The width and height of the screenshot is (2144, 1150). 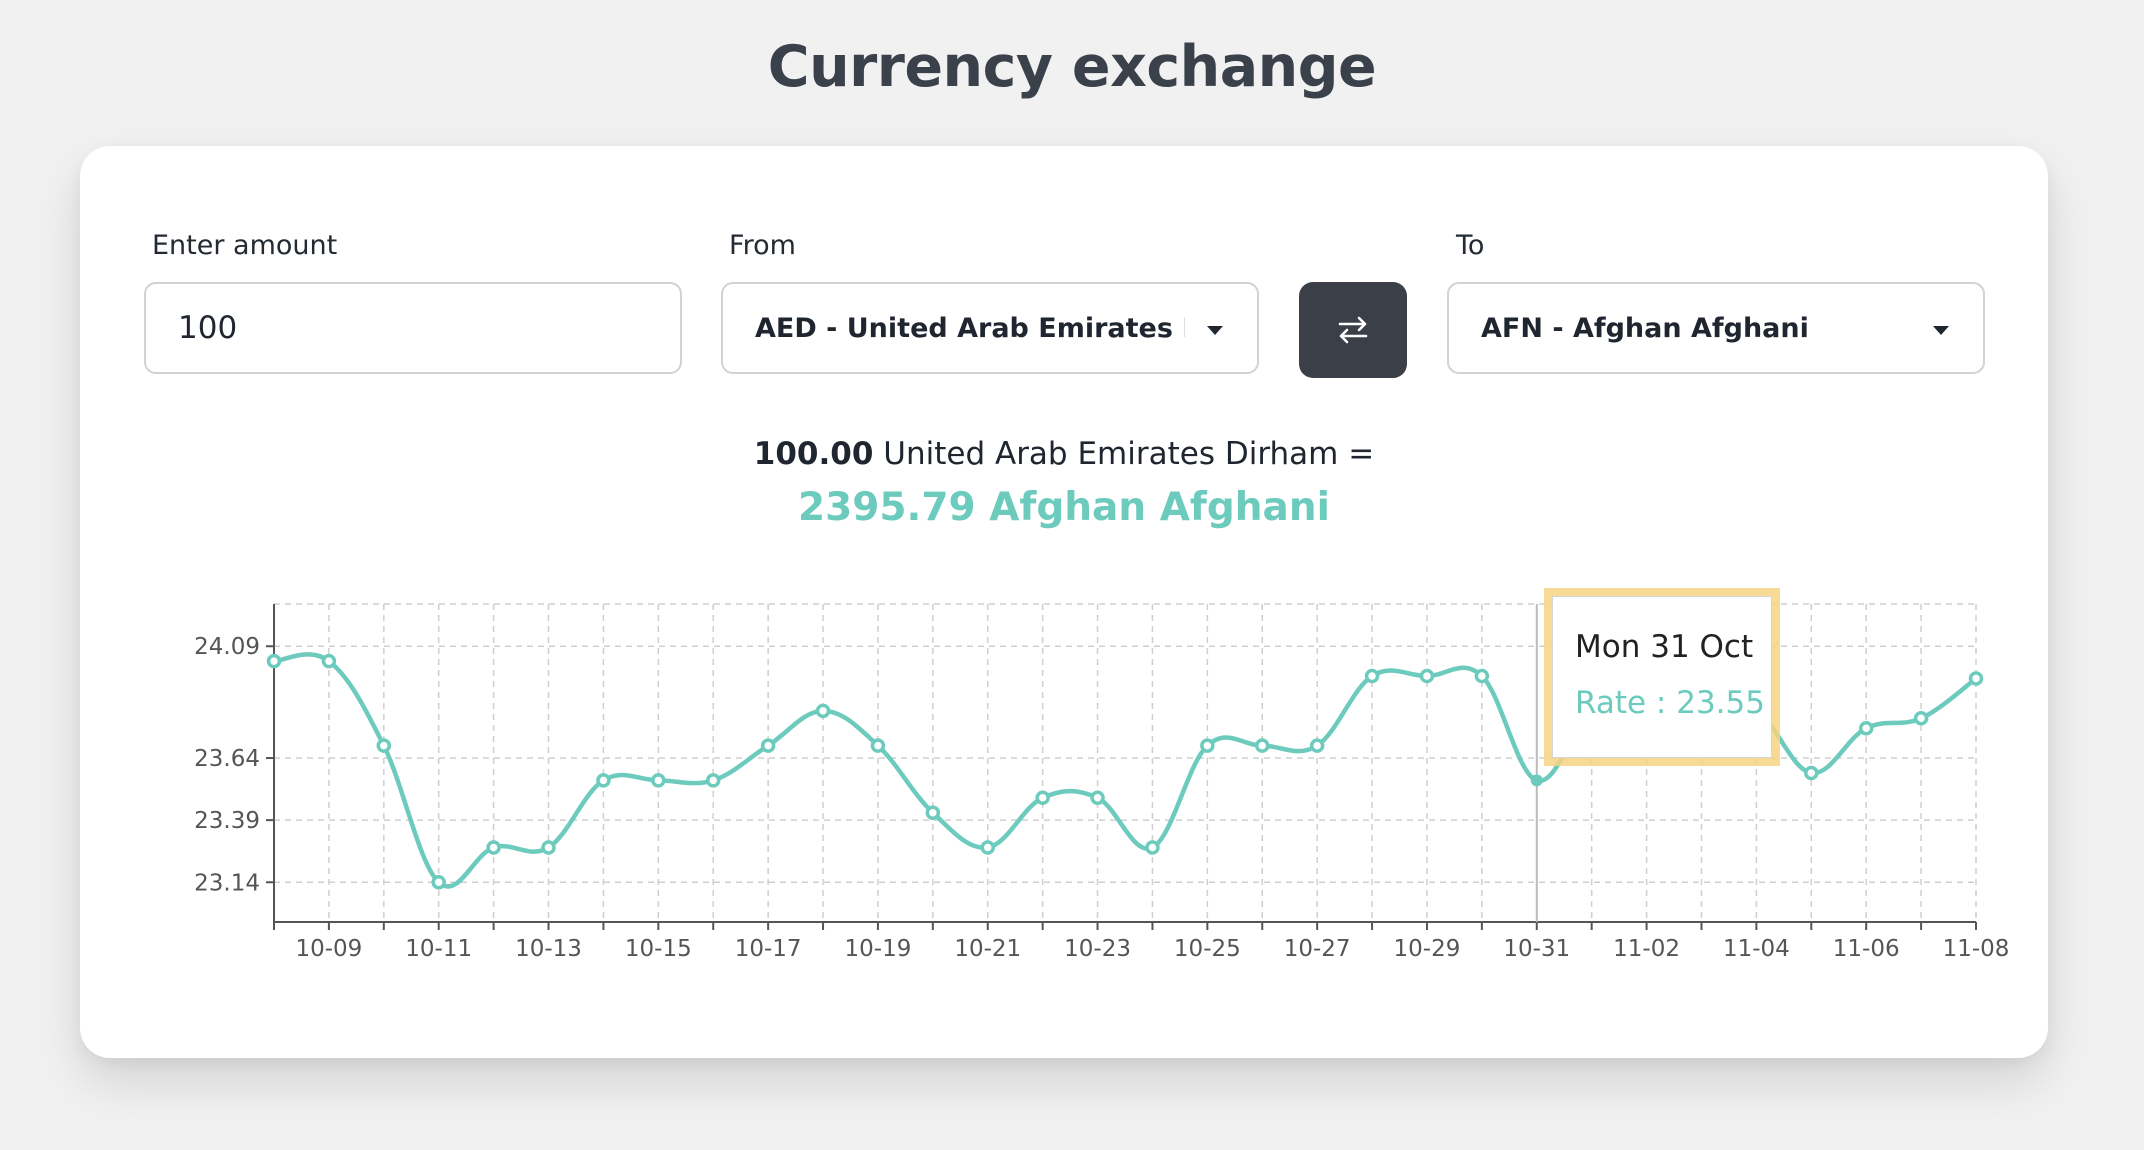 I want to click on x-tick-label: 11-08, so click(x=1976, y=949).